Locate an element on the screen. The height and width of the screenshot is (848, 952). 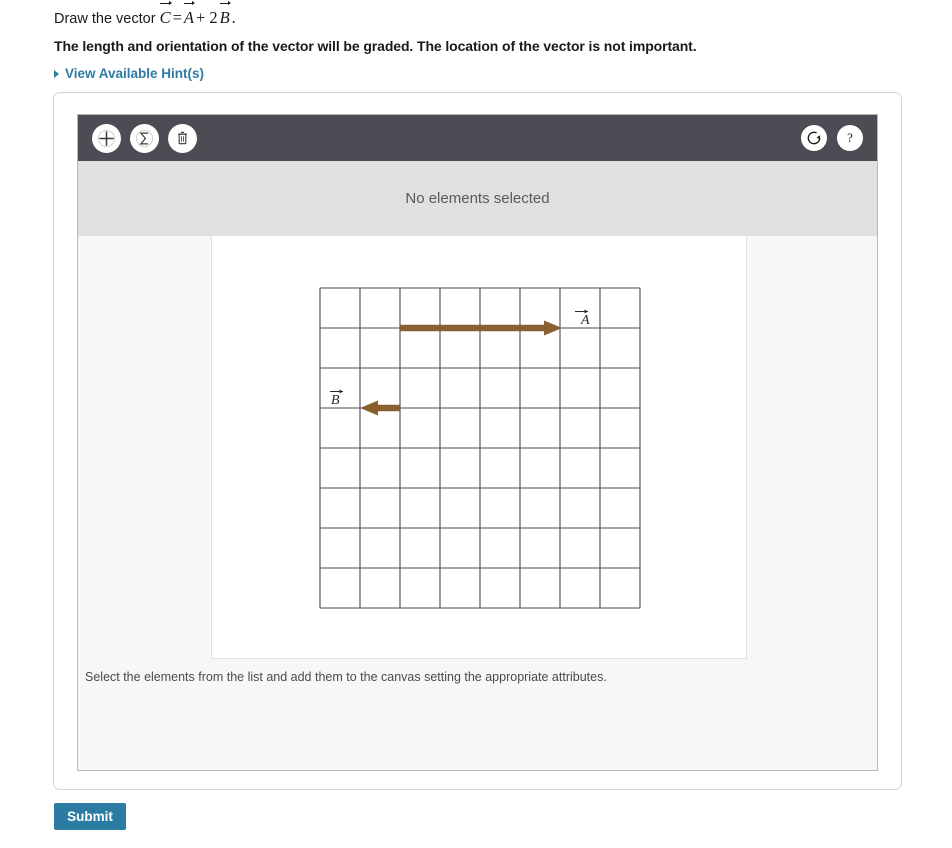
prompt-equation-line: Draw the vector C = A +2 B. is located at coordinates (484, 14).